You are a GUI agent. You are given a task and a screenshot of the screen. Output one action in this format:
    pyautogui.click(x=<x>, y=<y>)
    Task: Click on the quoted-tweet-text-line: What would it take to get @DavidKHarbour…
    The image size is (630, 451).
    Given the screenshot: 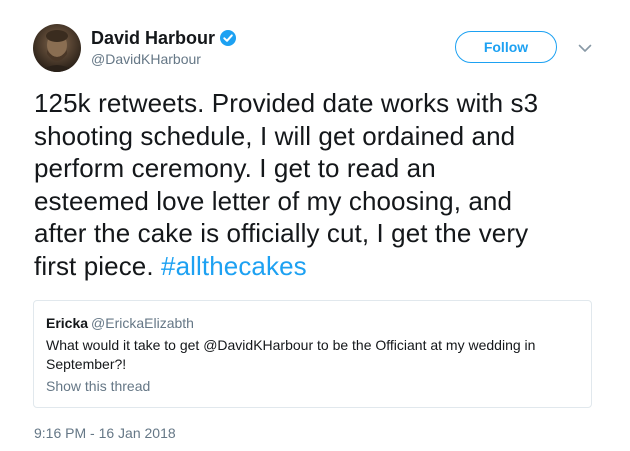 What is the action you would take?
    pyautogui.click(x=291, y=345)
    